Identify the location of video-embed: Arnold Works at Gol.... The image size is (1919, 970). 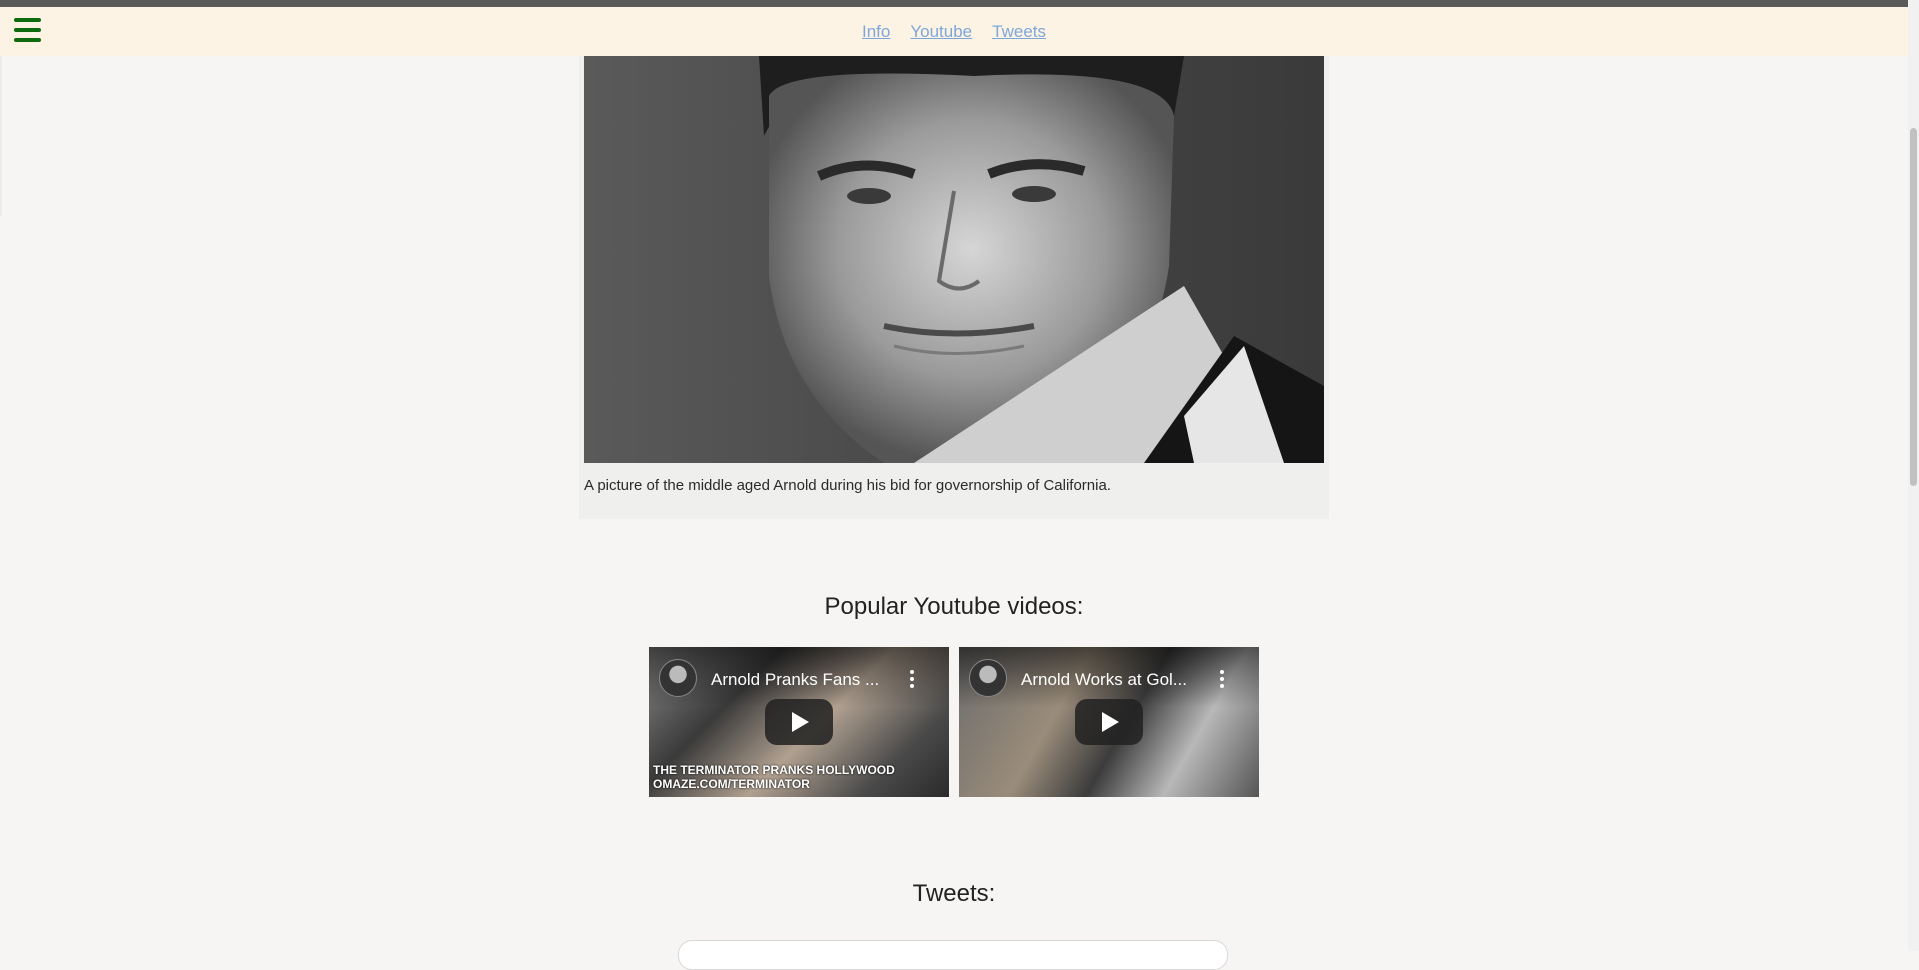
(1109, 722).